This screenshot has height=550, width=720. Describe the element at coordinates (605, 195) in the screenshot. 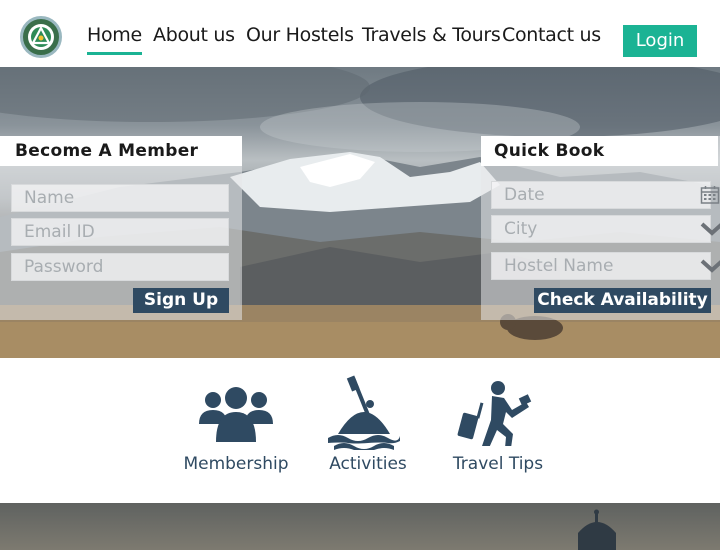

I see `date-field: Date` at that location.